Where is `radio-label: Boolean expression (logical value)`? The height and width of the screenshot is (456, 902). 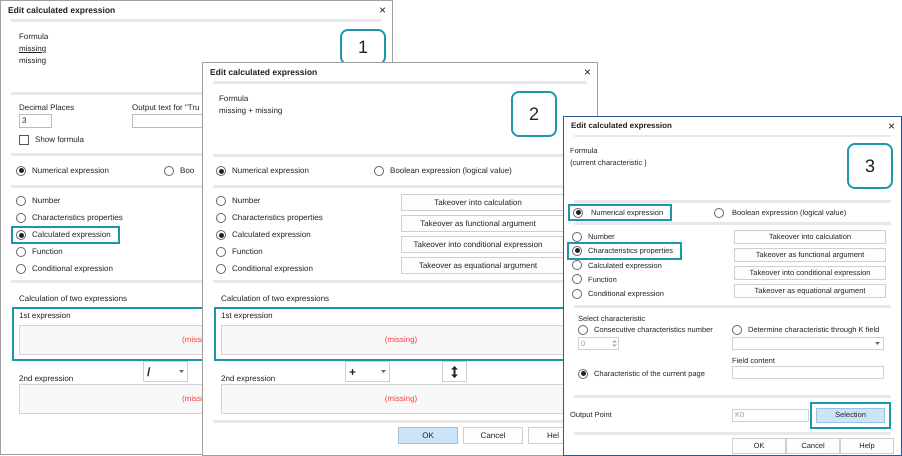
radio-label: Boolean expression (logical value) is located at coordinates (451, 171).